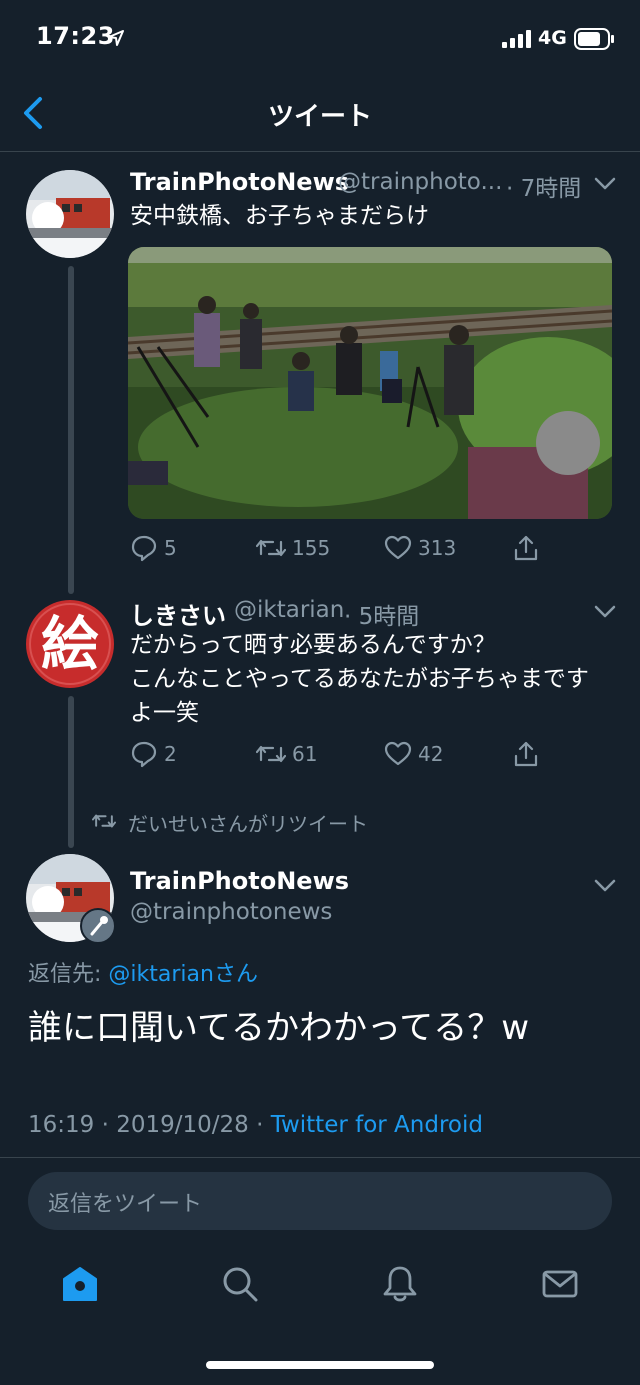 The width and height of the screenshot is (640, 1385). Describe the element at coordinates (313, 645) in the screenshot. I see `tweet-text-line: だからって晒す必要あるんですか？` at that location.